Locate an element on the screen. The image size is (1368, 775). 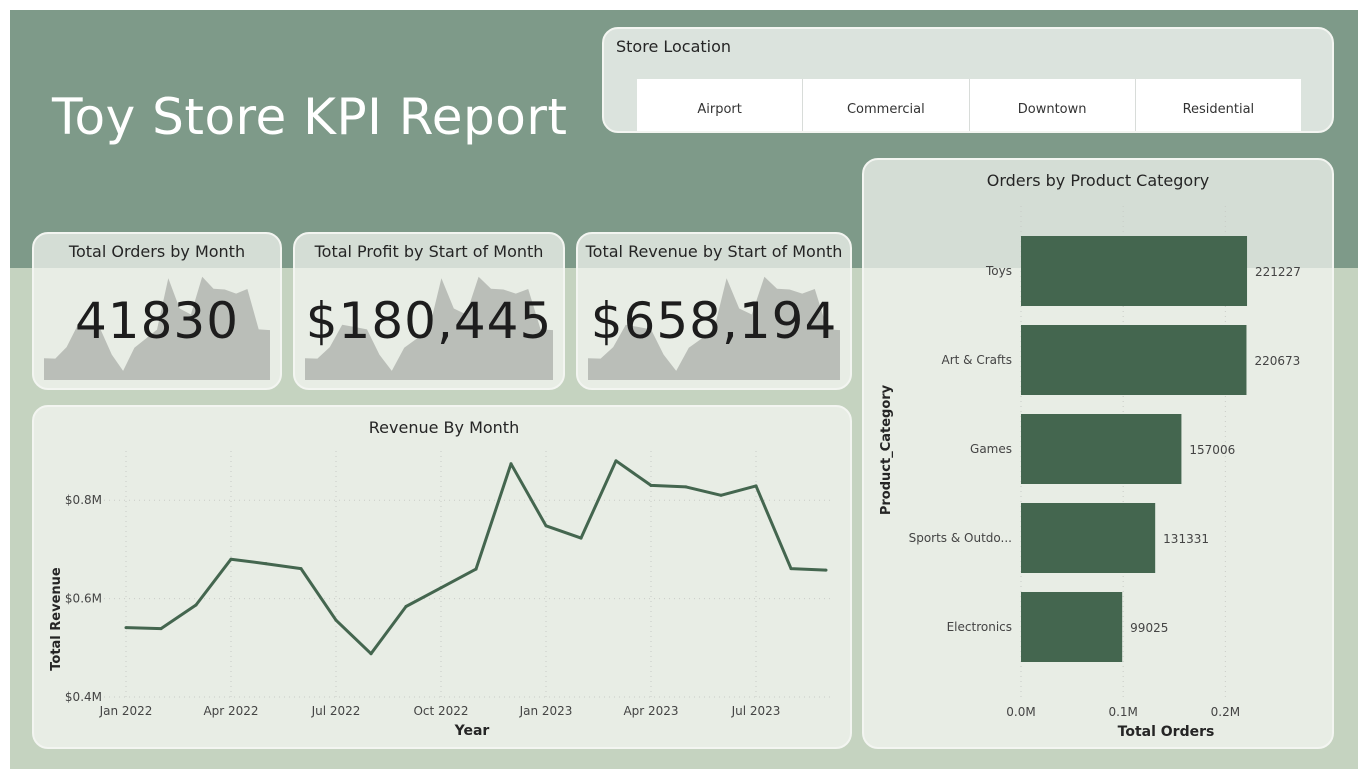
y-tick-label: $0.4M is located at coordinates (83, 697).